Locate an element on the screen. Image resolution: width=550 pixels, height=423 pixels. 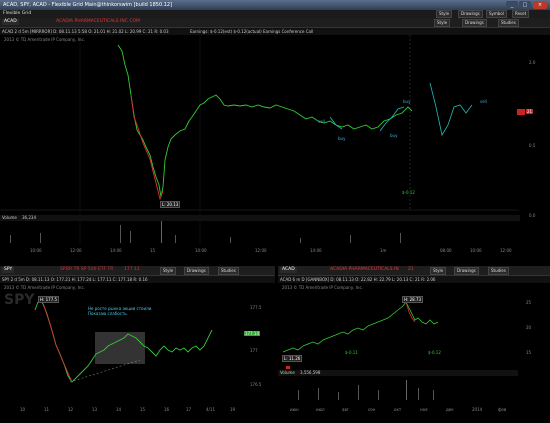
top-volume-label: Volume is located at coordinates (9, 217).